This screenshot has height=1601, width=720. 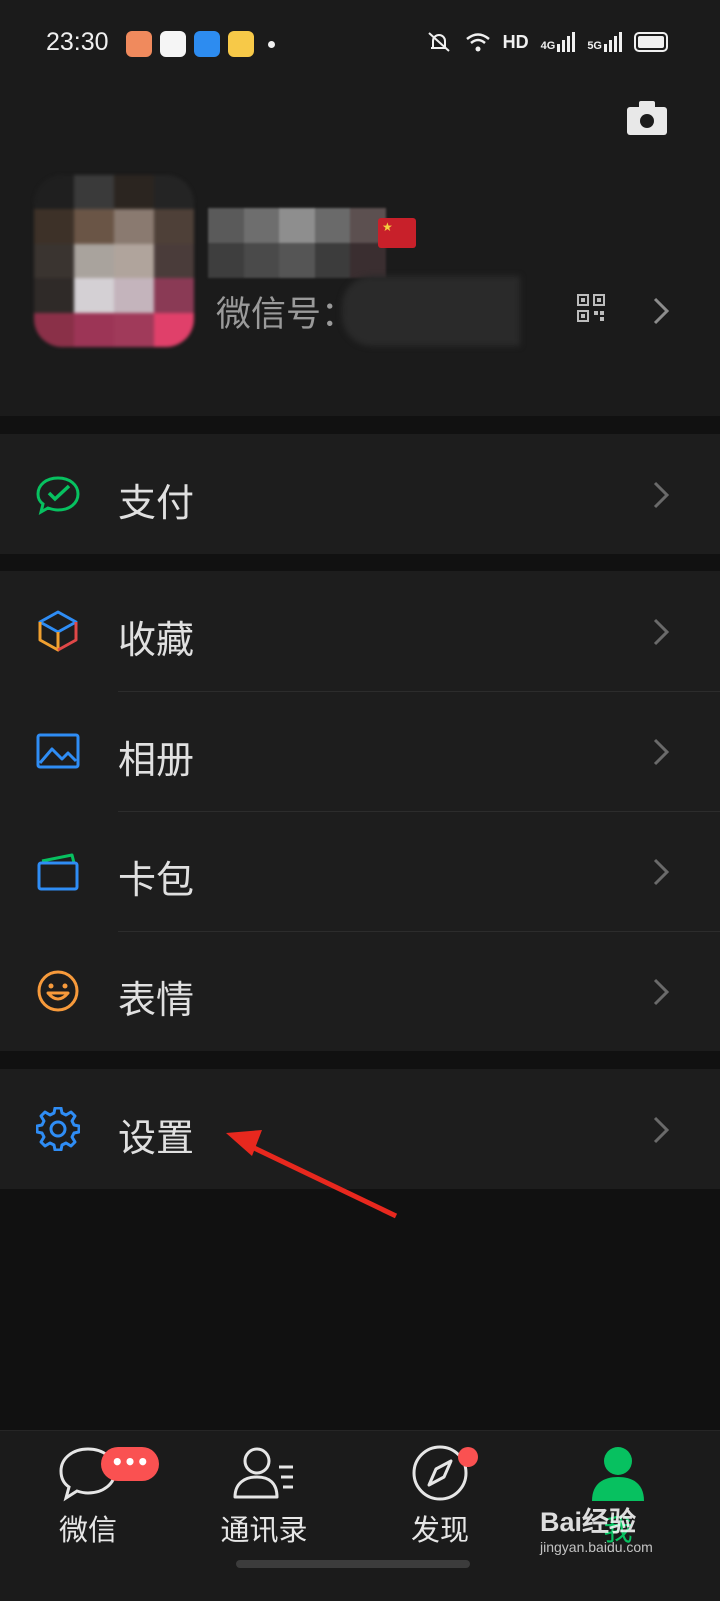 I want to click on menu-label-album: 相册, so click(x=156, y=760).